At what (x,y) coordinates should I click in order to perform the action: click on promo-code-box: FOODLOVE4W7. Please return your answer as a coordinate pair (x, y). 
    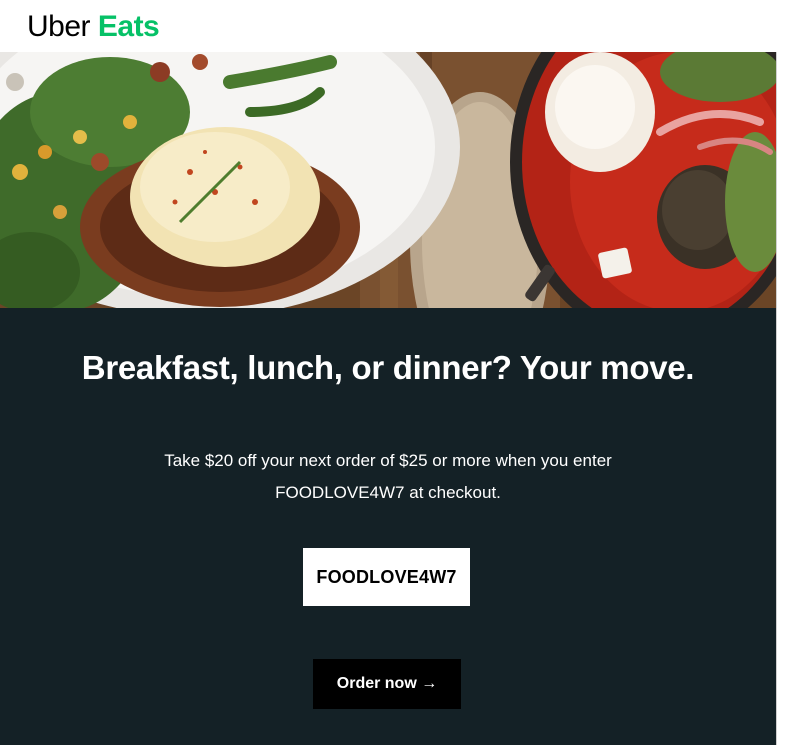
    Looking at the image, I should click on (386, 577).